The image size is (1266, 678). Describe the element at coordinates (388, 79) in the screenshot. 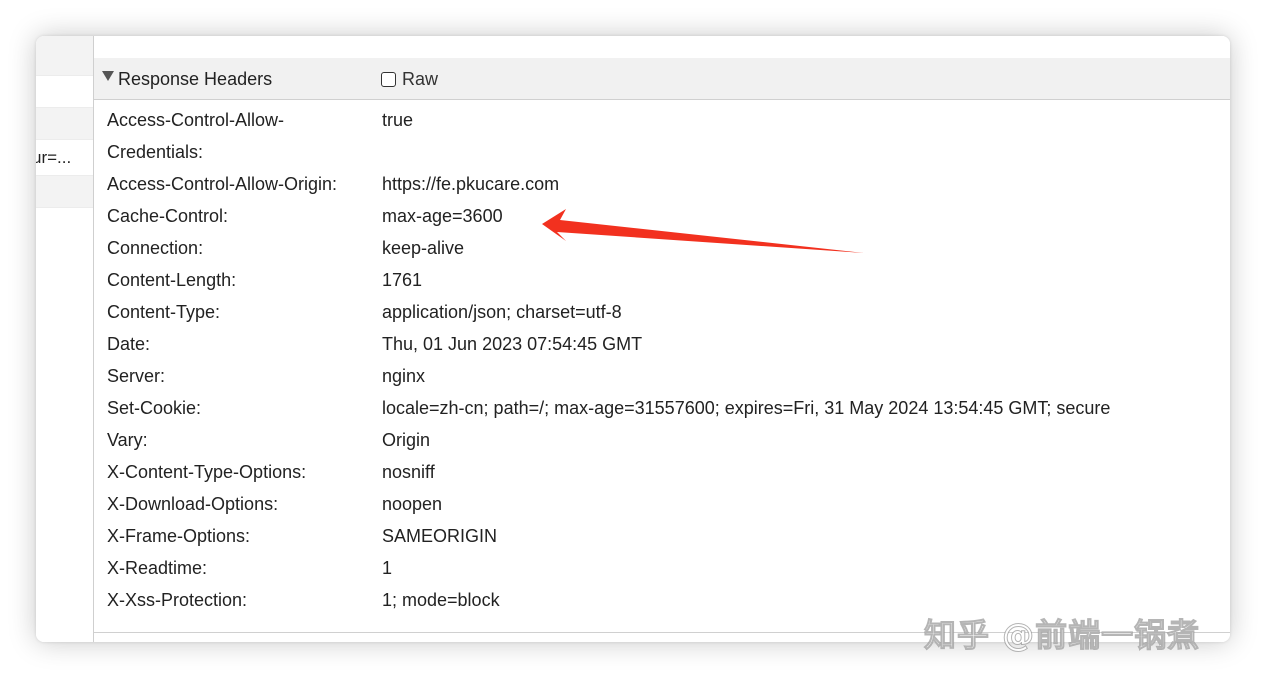

I see `raw-checkbox` at that location.